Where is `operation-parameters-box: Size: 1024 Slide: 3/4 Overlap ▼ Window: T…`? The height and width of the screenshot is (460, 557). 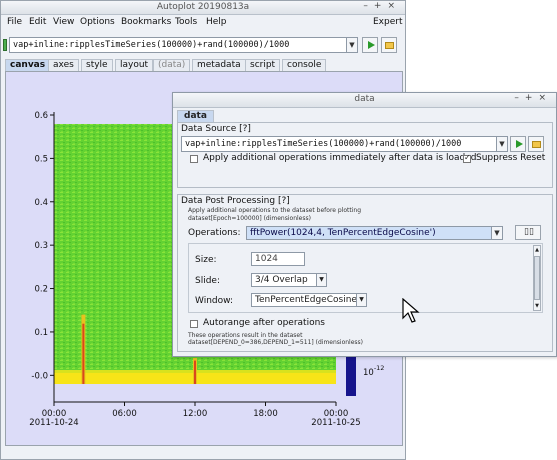
operation-parameters-box: Size: 1024 Slide: 3/4 Overlap ▼ Window: T… is located at coordinates (365, 278).